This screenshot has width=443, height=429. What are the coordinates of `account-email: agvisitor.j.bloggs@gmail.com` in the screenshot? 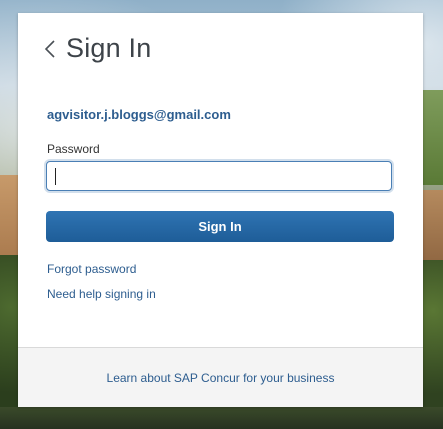 It's located at (139, 114).